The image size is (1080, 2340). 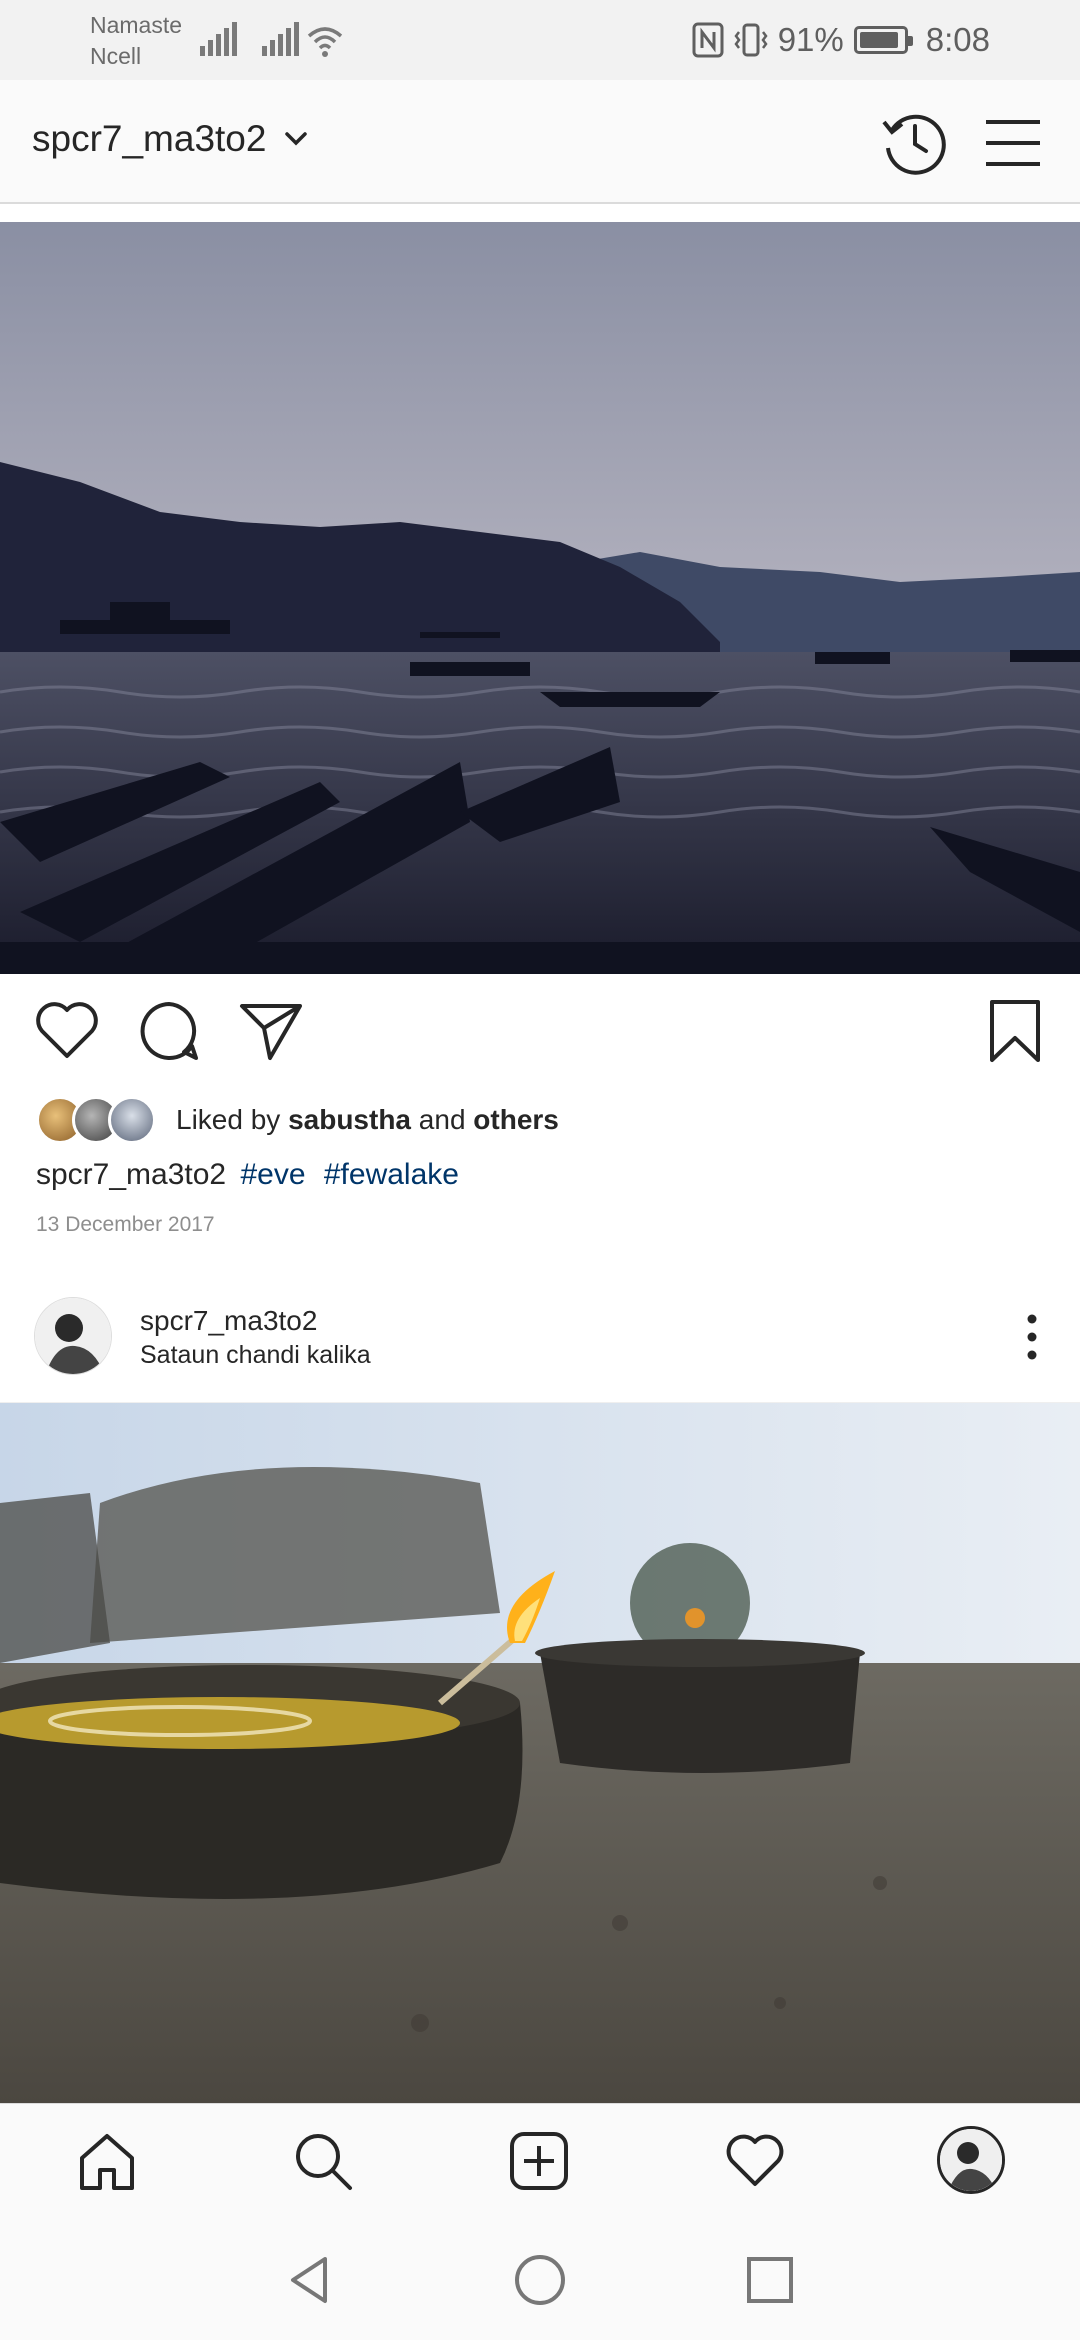 What do you see at coordinates (810, 39) in the screenshot?
I see `battery-percent: 91%` at bounding box center [810, 39].